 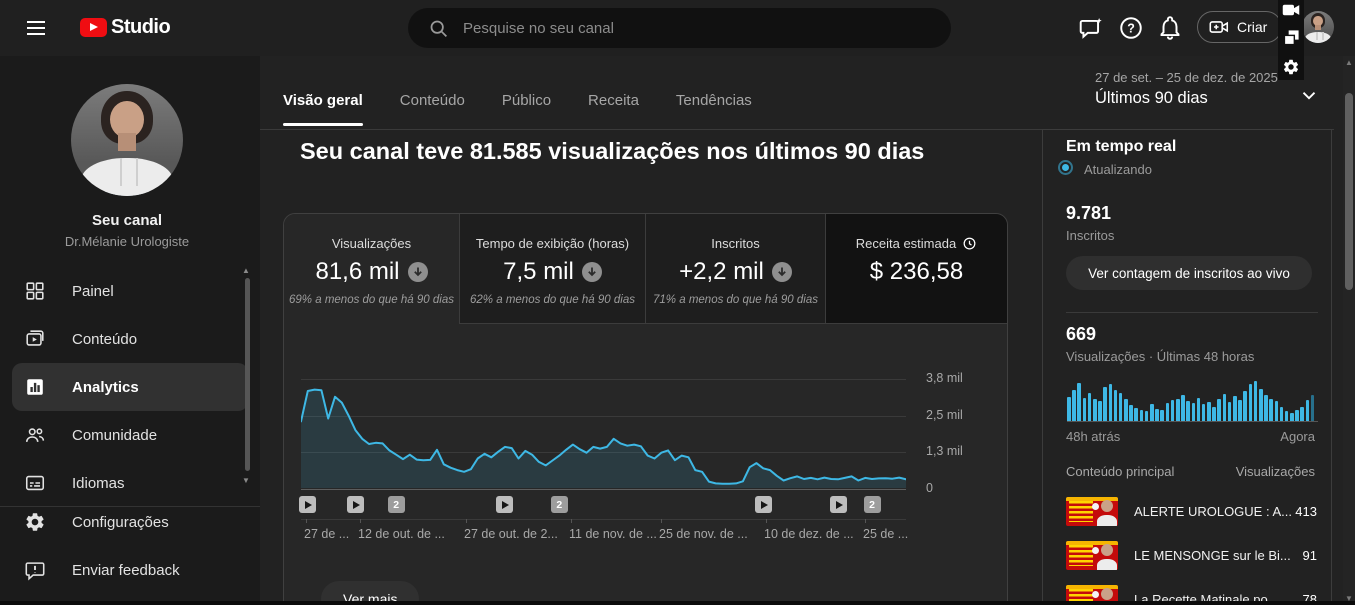 I want to click on youtube-studio-logo: Studio, so click(x=125, y=27).